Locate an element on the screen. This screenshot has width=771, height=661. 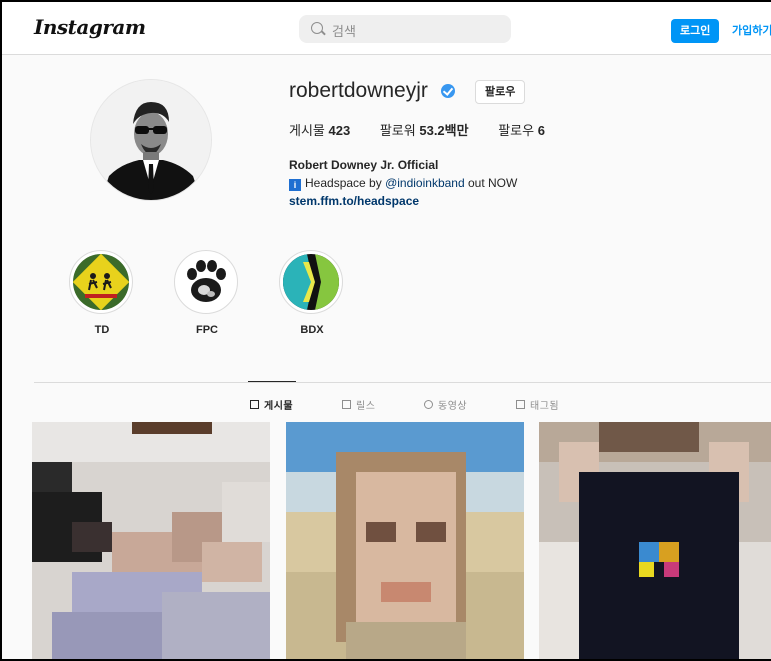
top-navigation-bar: Instagram 검색 로그인 가입하기 is located at coordinates (386, 28).